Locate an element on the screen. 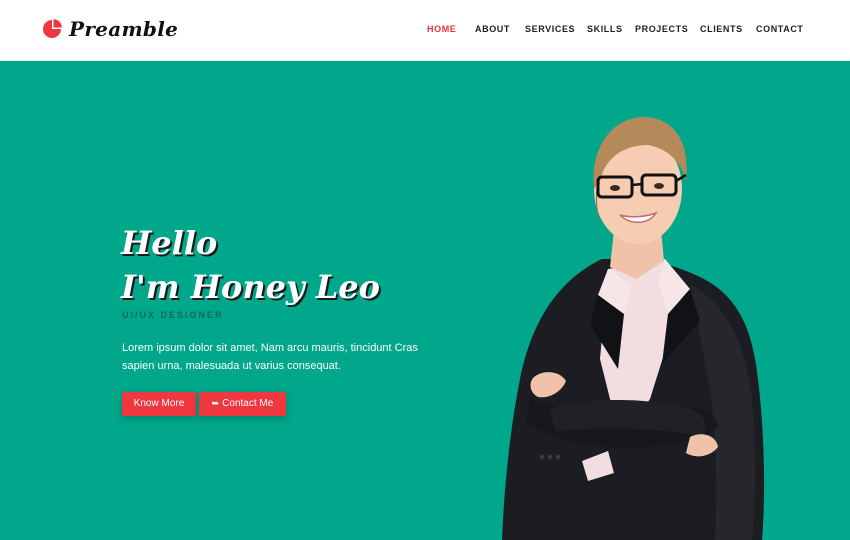 This screenshot has width=850, height=540. nav-projects: PROJECTS is located at coordinates (661, 29).